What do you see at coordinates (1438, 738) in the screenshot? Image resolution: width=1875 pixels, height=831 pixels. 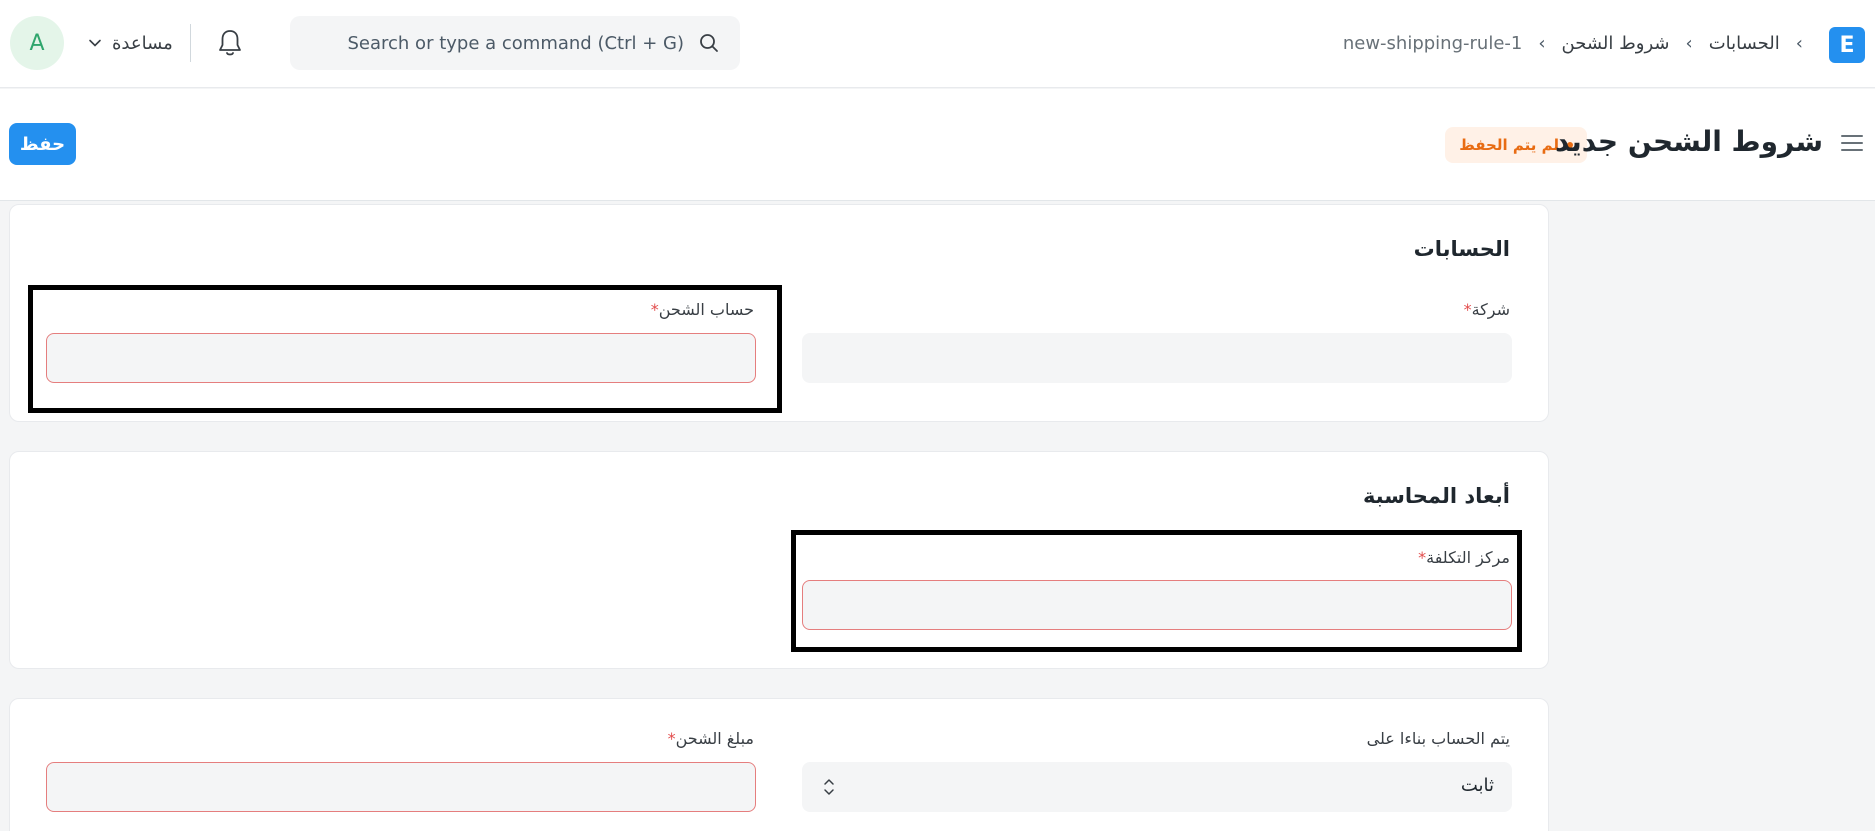 I see `calculate-based-on-label: يتم الحساب بناءا على` at bounding box center [1438, 738].